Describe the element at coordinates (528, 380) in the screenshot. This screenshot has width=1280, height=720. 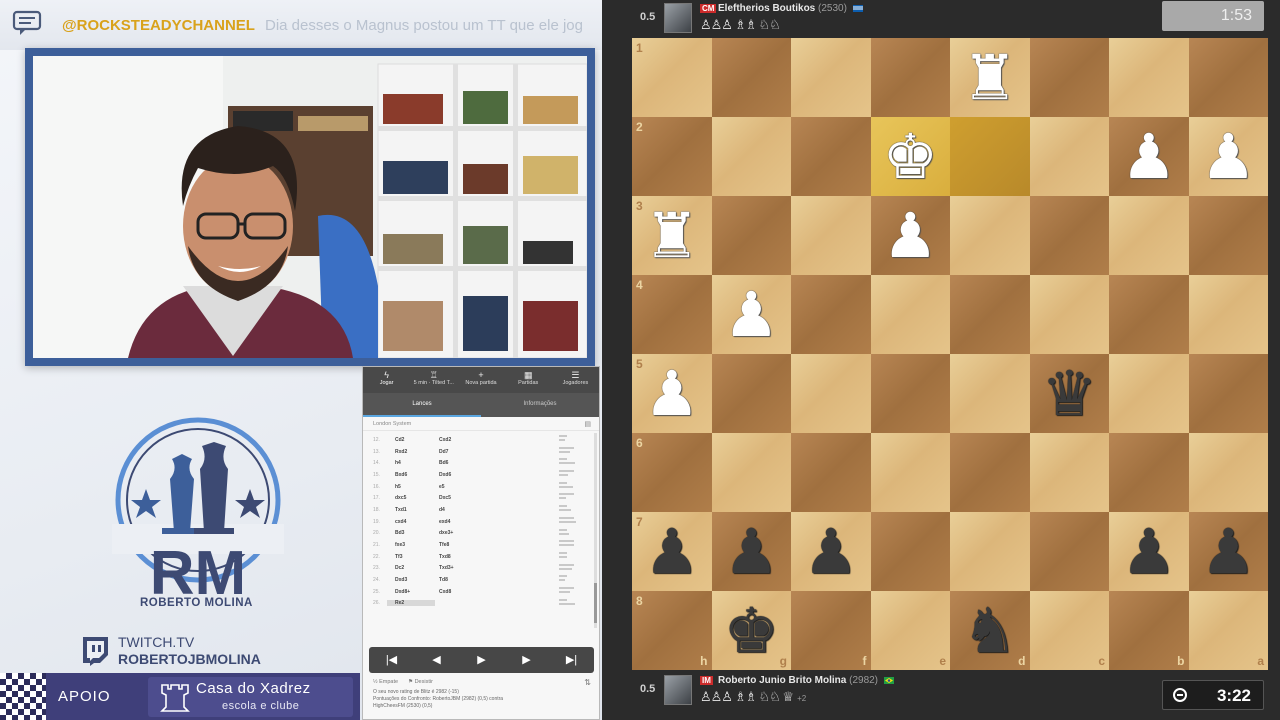
I see `nav-tab-3: ▦ Partidas` at that location.